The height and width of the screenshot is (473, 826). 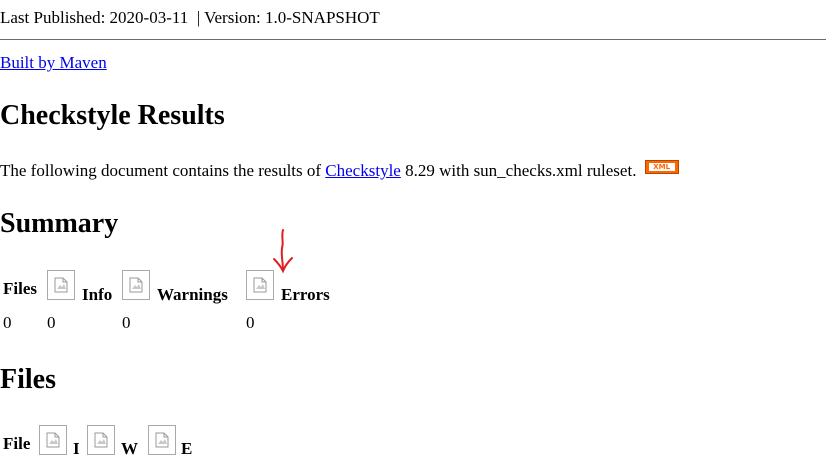 What do you see at coordinates (129, 448) in the screenshot?
I see `files-header-warnings: W` at bounding box center [129, 448].